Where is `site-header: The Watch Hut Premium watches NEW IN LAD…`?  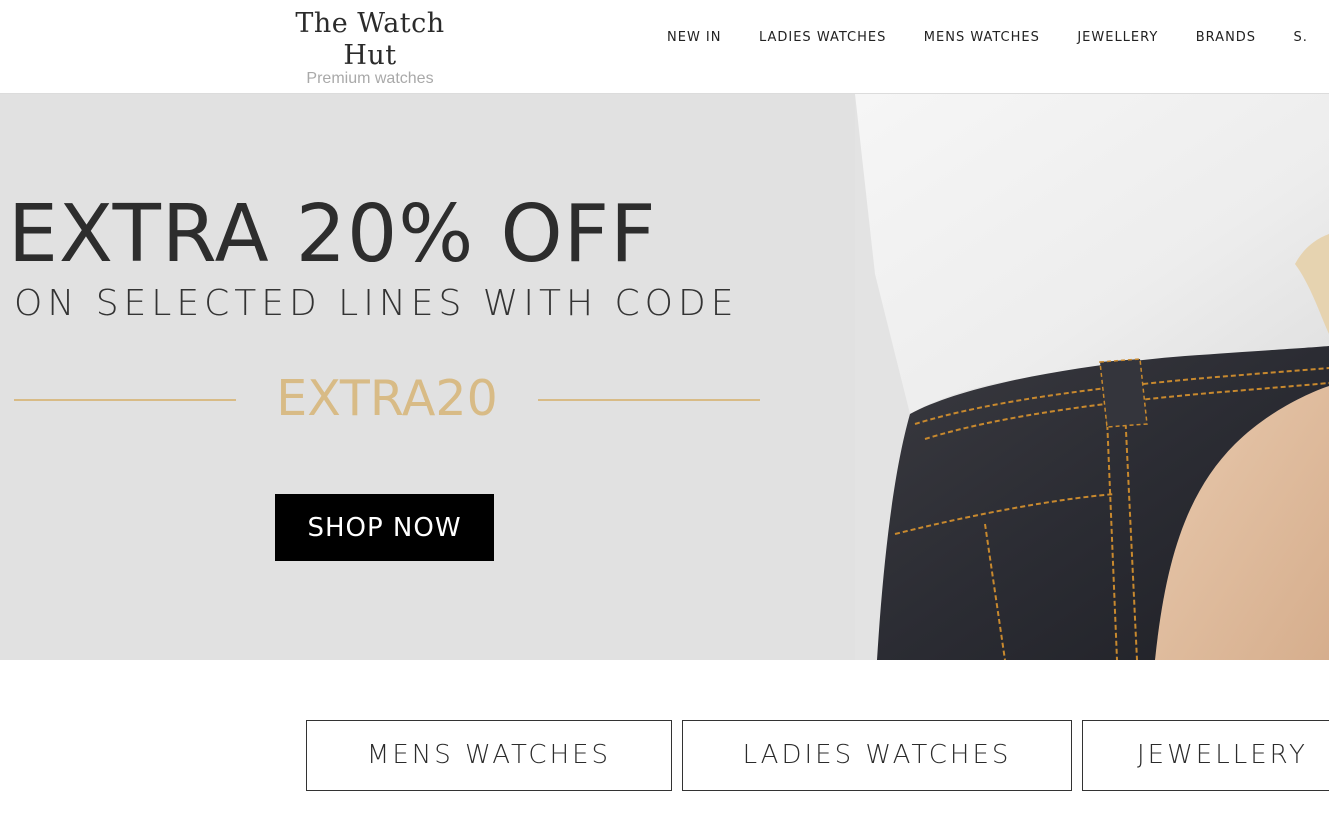 site-header: The Watch Hut Premium watches NEW IN LAD… is located at coordinates (664, 47).